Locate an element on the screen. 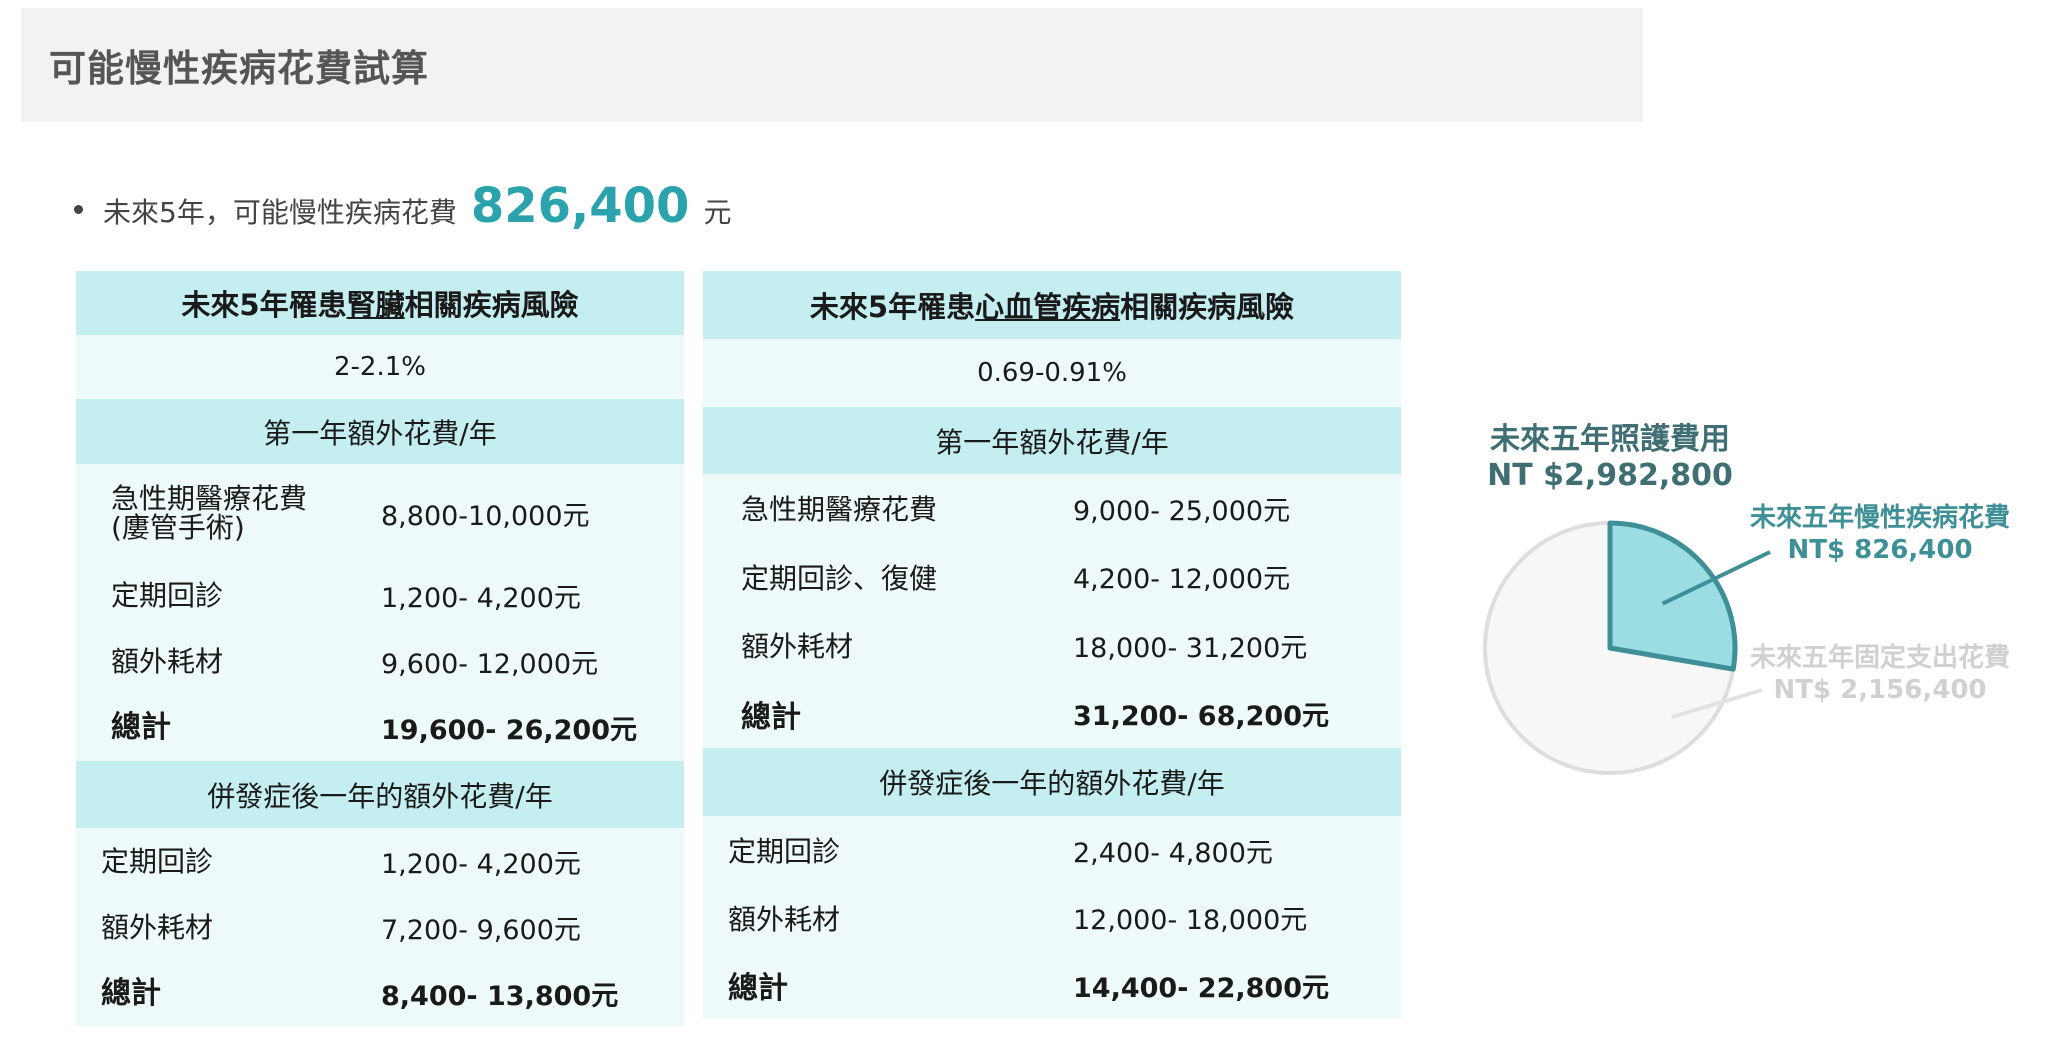  table-row-total: 總計 19,600- 26,200元 is located at coordinates (380, 727).